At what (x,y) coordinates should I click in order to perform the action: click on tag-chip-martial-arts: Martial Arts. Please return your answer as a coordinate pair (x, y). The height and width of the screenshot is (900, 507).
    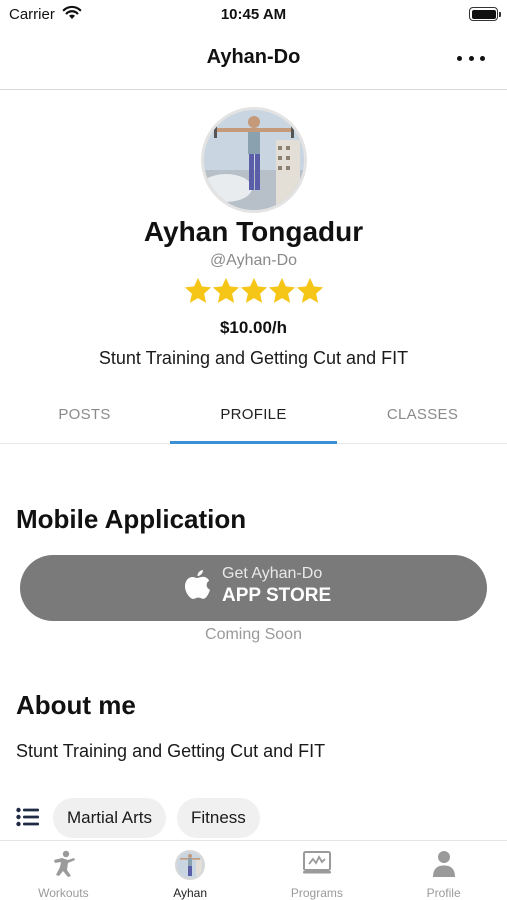
    Looking at the image, I should click on (110, 818).